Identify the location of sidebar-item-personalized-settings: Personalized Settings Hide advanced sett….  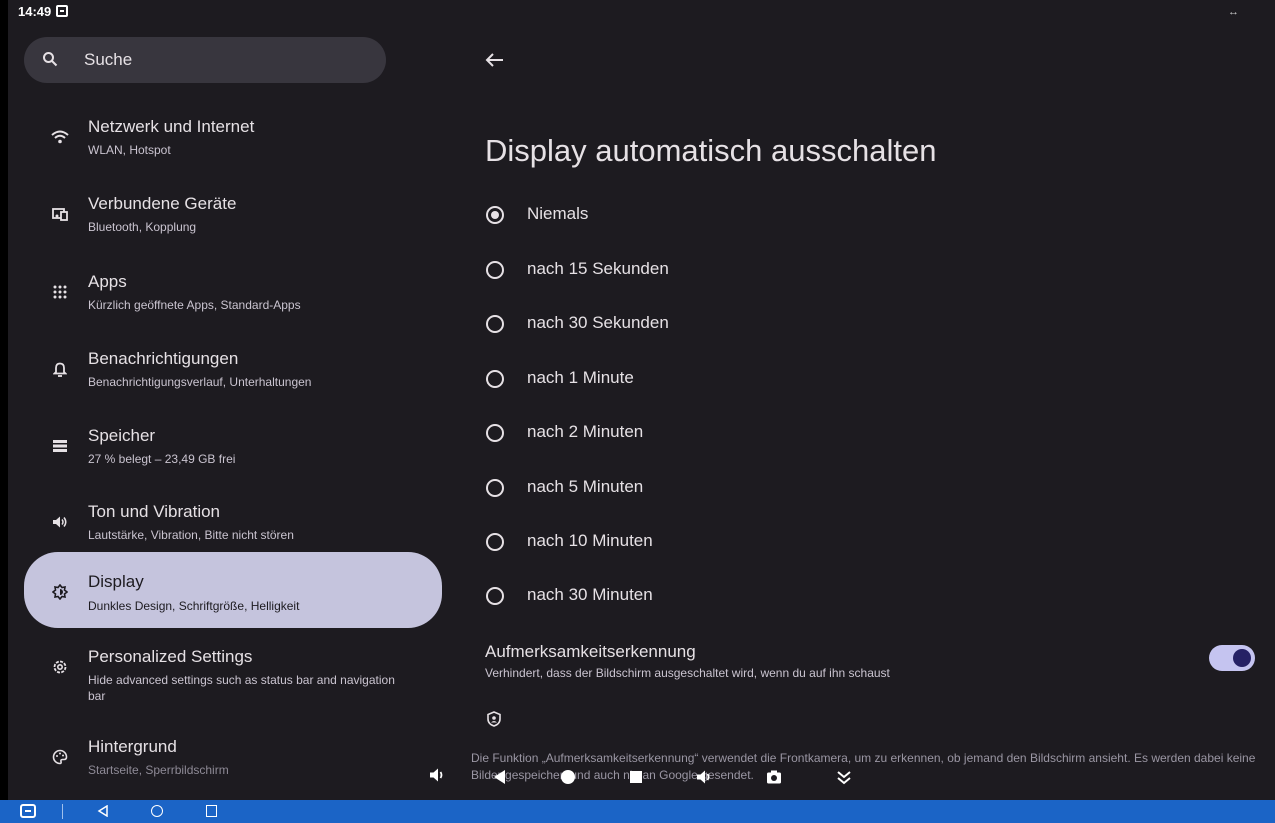
(233, 671).